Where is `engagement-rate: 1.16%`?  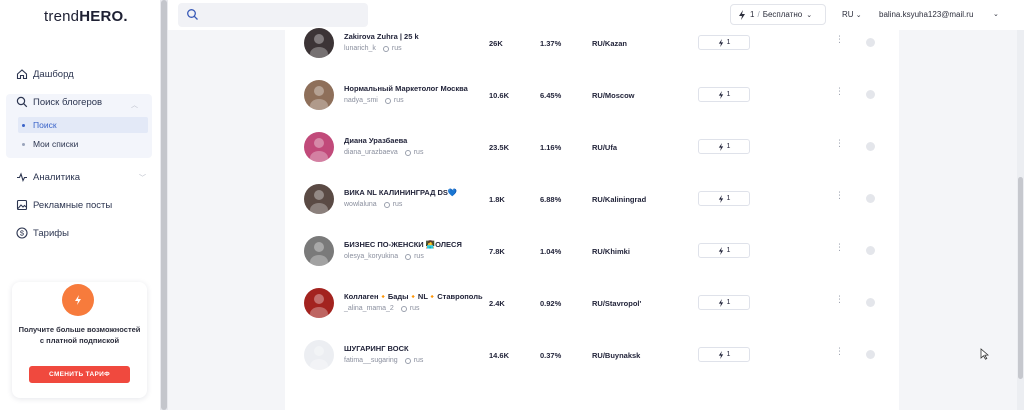 engagement-rate: 1.16% is located at coordinates (551, 147).